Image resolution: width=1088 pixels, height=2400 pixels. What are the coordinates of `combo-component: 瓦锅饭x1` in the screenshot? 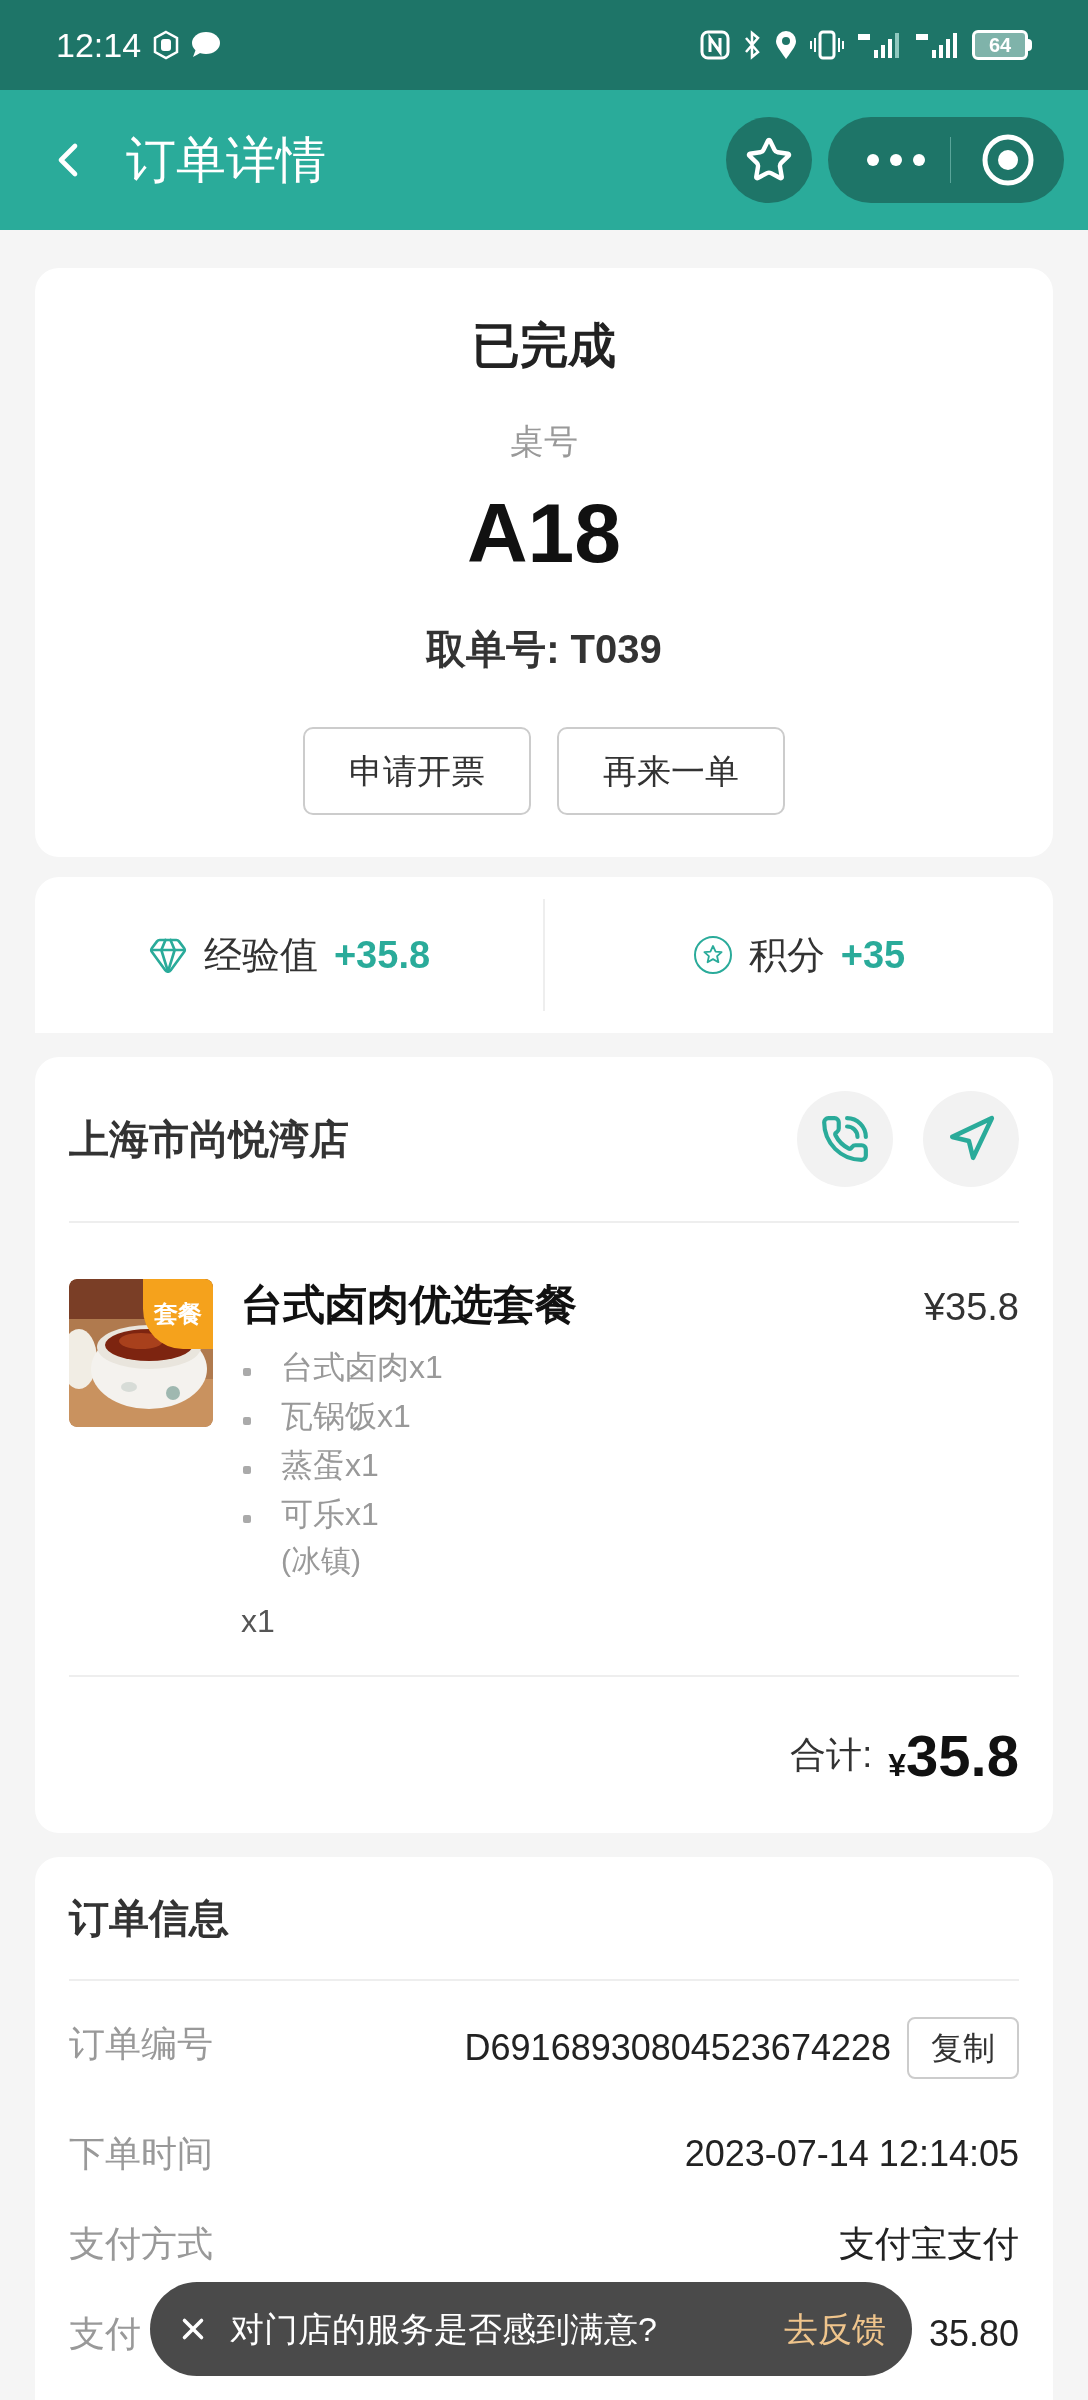 It's located at (346, 1416).